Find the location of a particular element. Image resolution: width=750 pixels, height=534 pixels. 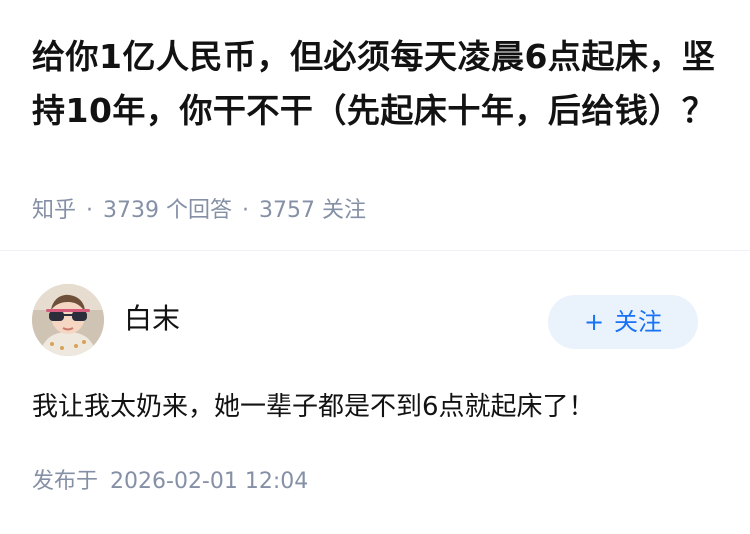

publish-timestamp: 2026-02-01 12:04 is located at coordinates (209, 481).